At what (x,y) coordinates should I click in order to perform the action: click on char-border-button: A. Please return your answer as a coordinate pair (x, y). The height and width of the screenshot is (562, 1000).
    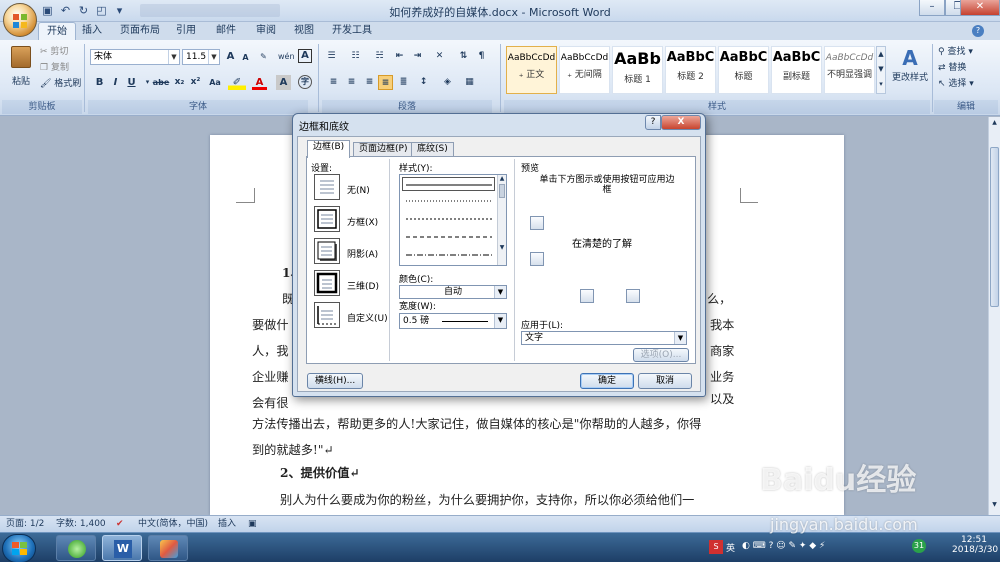
    Looking at the image, I should click on (305, 56).